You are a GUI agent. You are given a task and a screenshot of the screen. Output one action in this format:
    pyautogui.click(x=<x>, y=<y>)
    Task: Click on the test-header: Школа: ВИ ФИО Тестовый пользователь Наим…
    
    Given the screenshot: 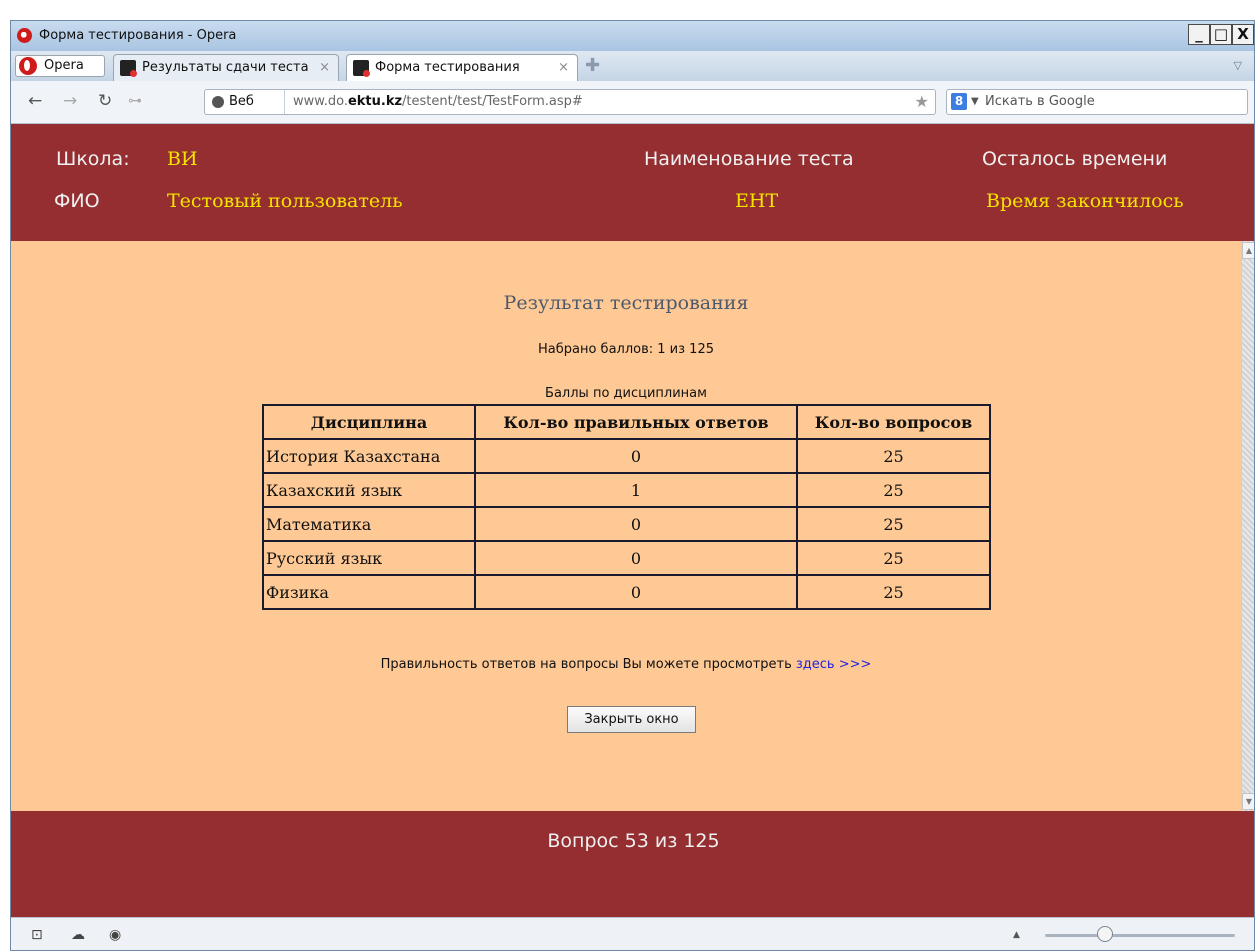 What is the action you would take?
    pyautogui.click(x=632, y=182)
    